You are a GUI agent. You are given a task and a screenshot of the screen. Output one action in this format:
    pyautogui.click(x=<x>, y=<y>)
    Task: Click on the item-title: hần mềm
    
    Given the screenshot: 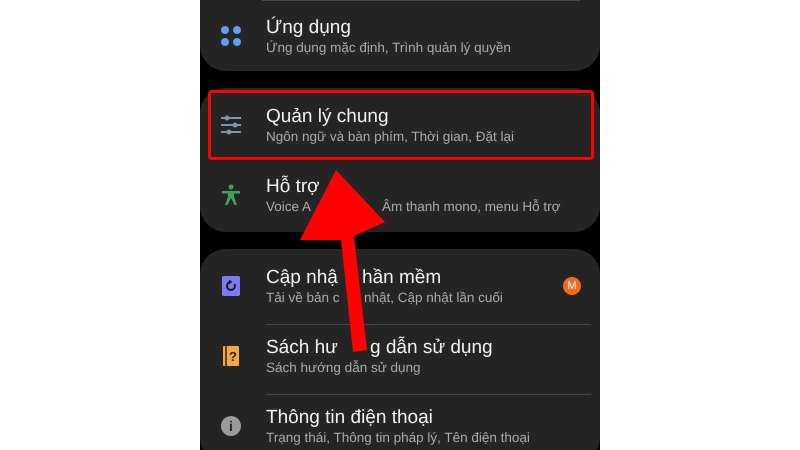 What is the action you would take?
    pyautogui.click(x=402, y=277)
    